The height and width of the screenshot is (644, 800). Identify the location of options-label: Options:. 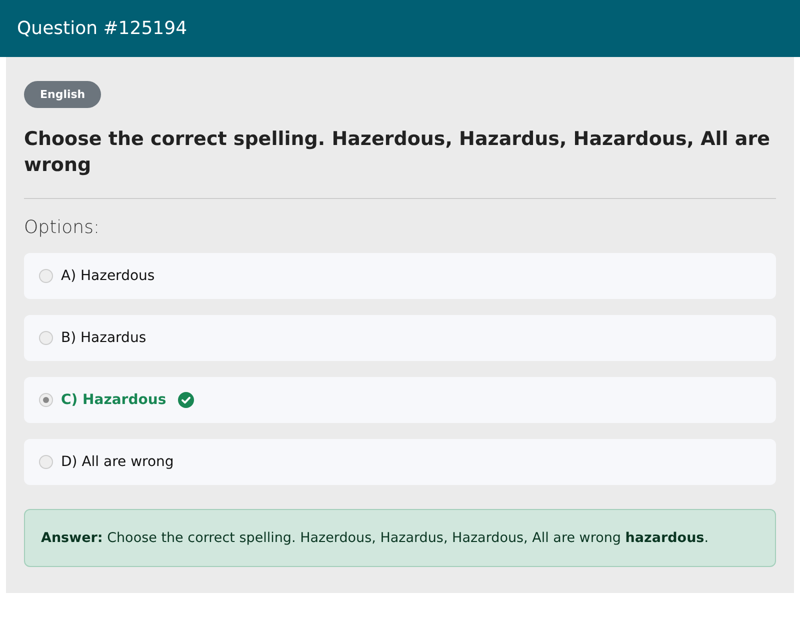
(62, 227).